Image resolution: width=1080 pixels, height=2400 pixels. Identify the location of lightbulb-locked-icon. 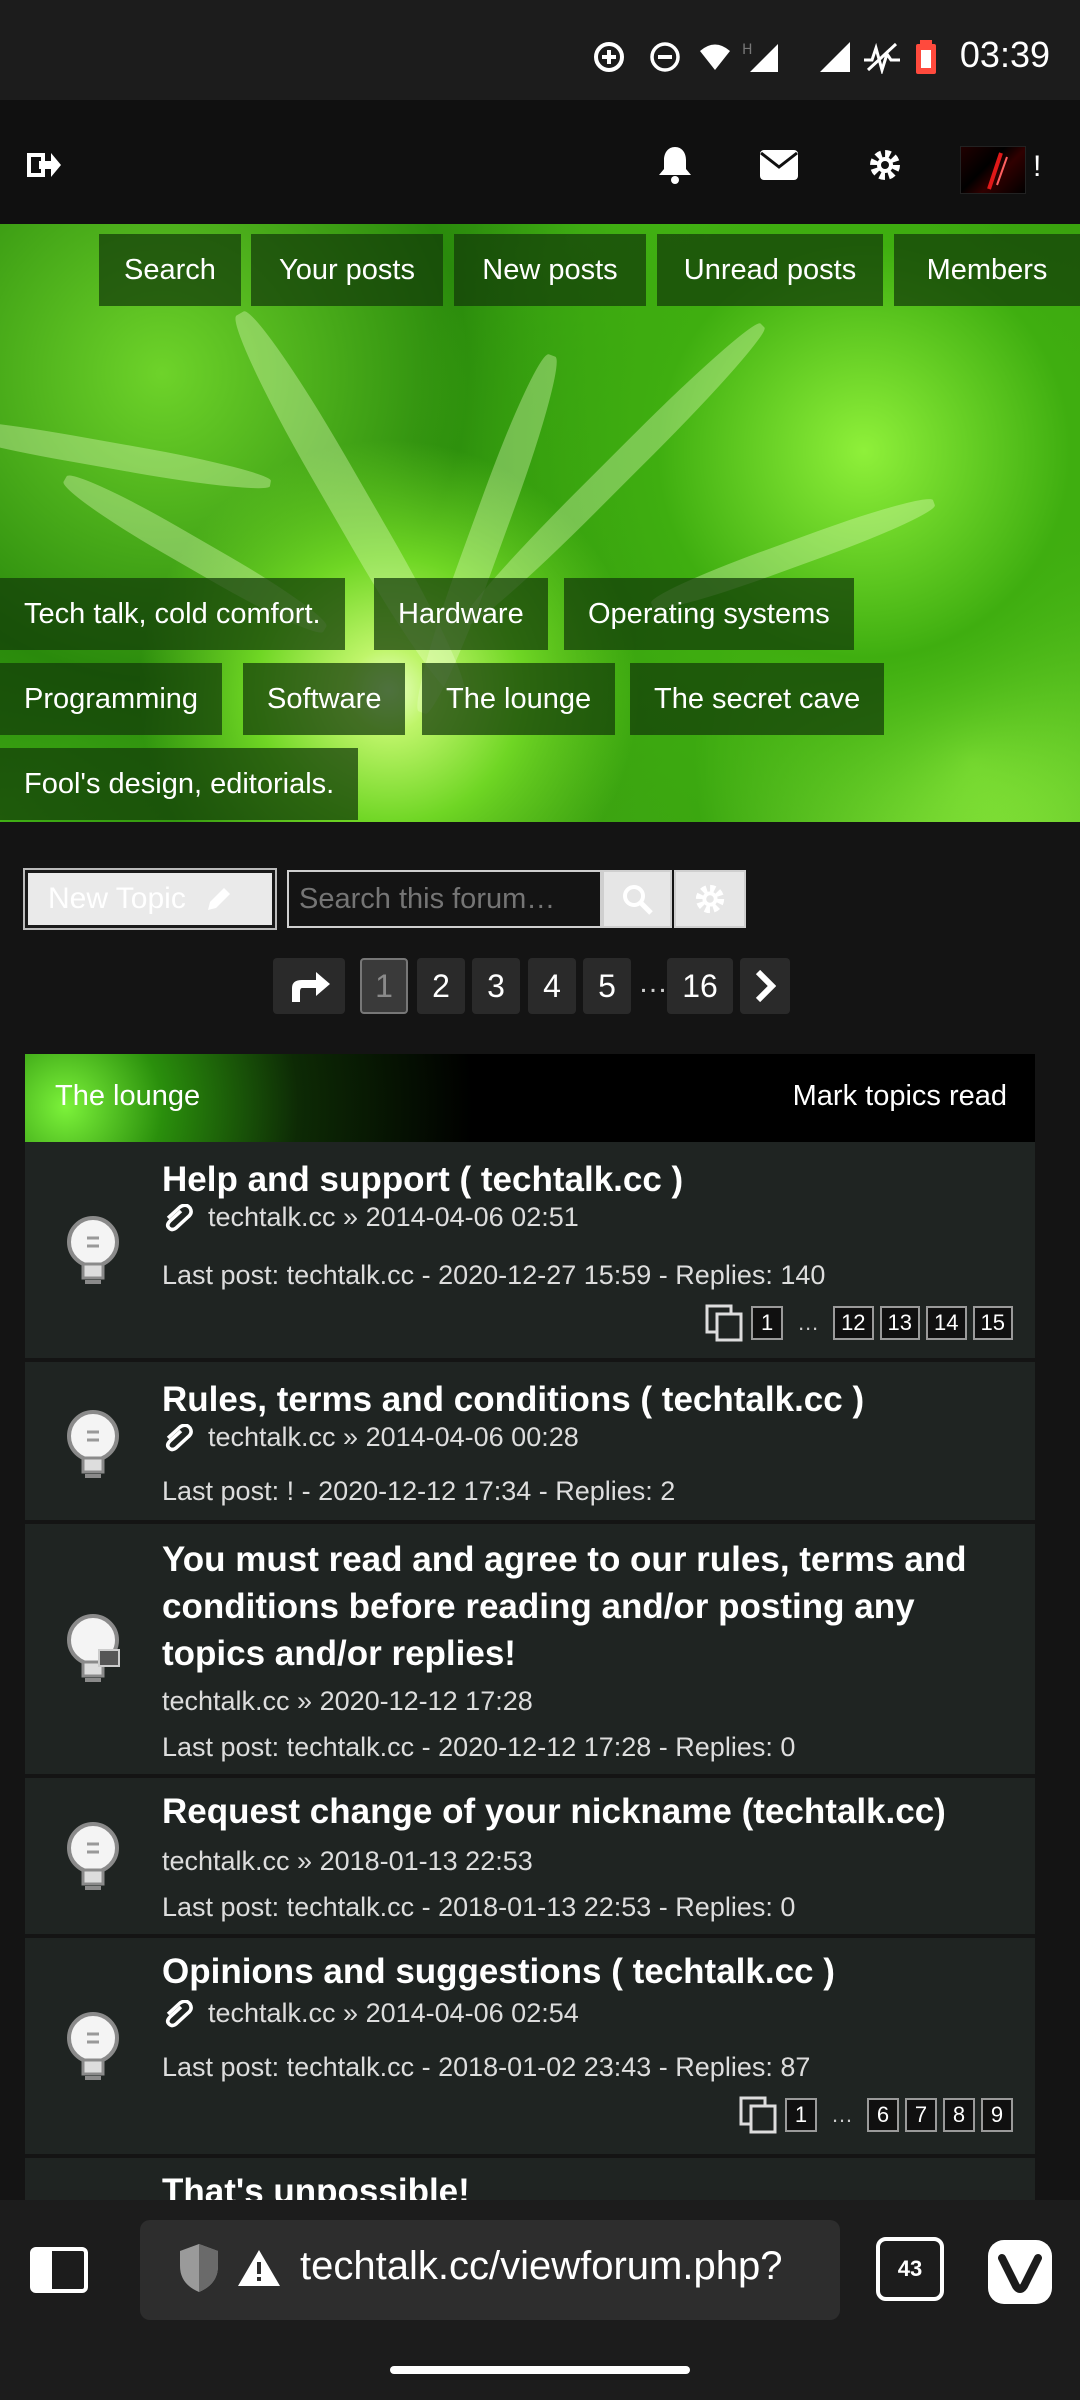
(93, 1648).